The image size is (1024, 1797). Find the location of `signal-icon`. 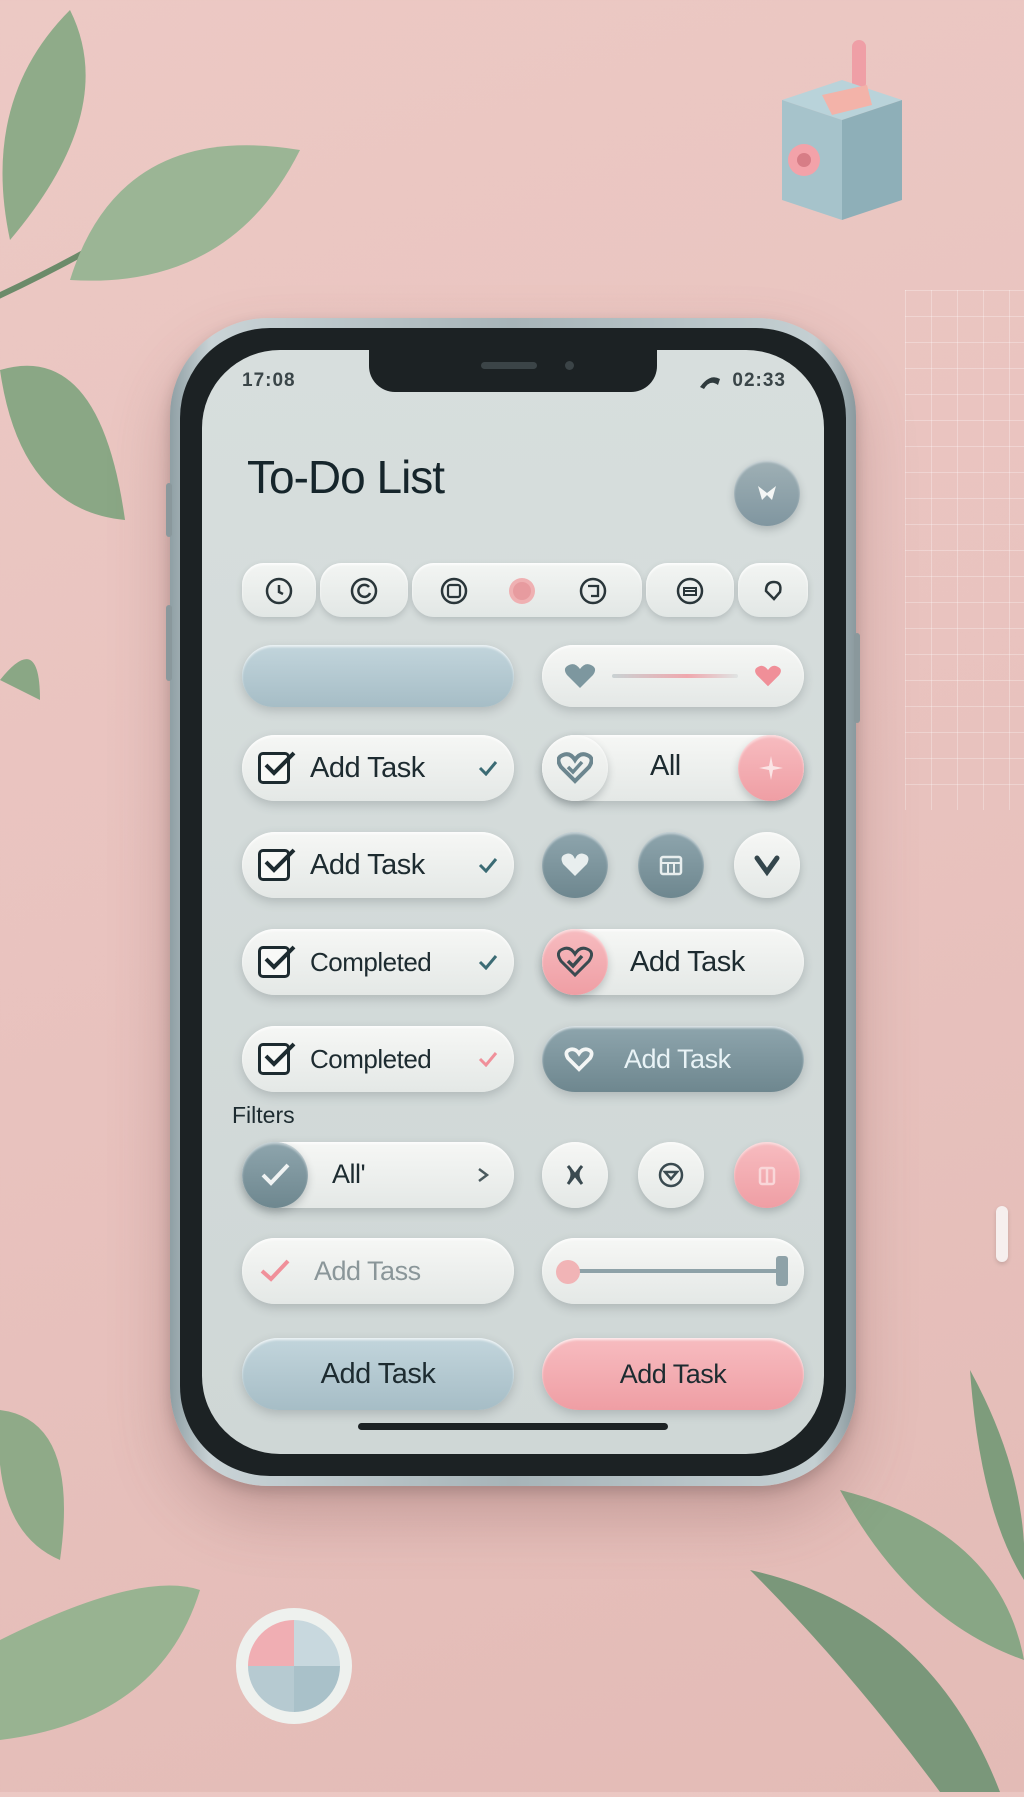

signal-icon is located at coordinates (710, 383).